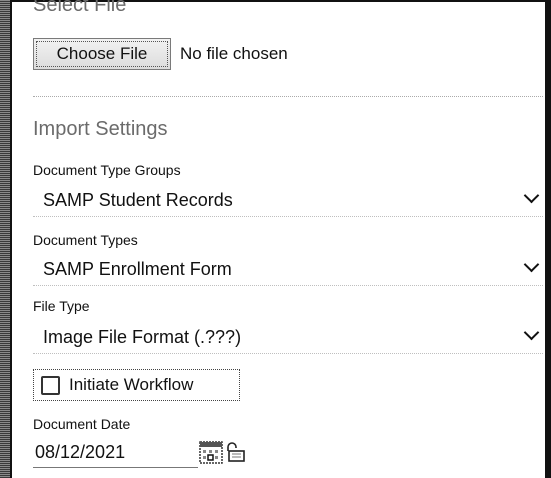  Describe the element at coordinates (235, 452) in the screenshot. I see `unlock-icon` at that location.